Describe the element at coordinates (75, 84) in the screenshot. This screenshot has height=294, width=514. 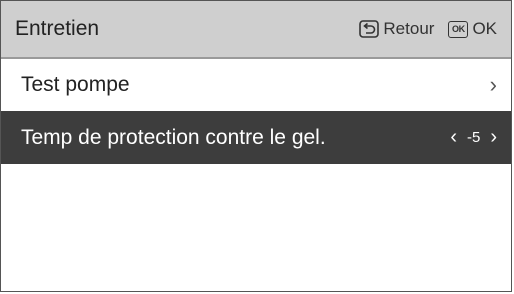
I see `menu-item-label: Test pompe` at that location.